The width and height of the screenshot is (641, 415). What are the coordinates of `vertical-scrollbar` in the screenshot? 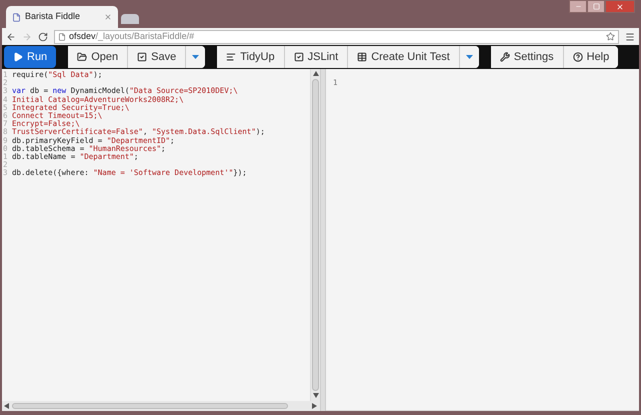 It's located at (315, 235).